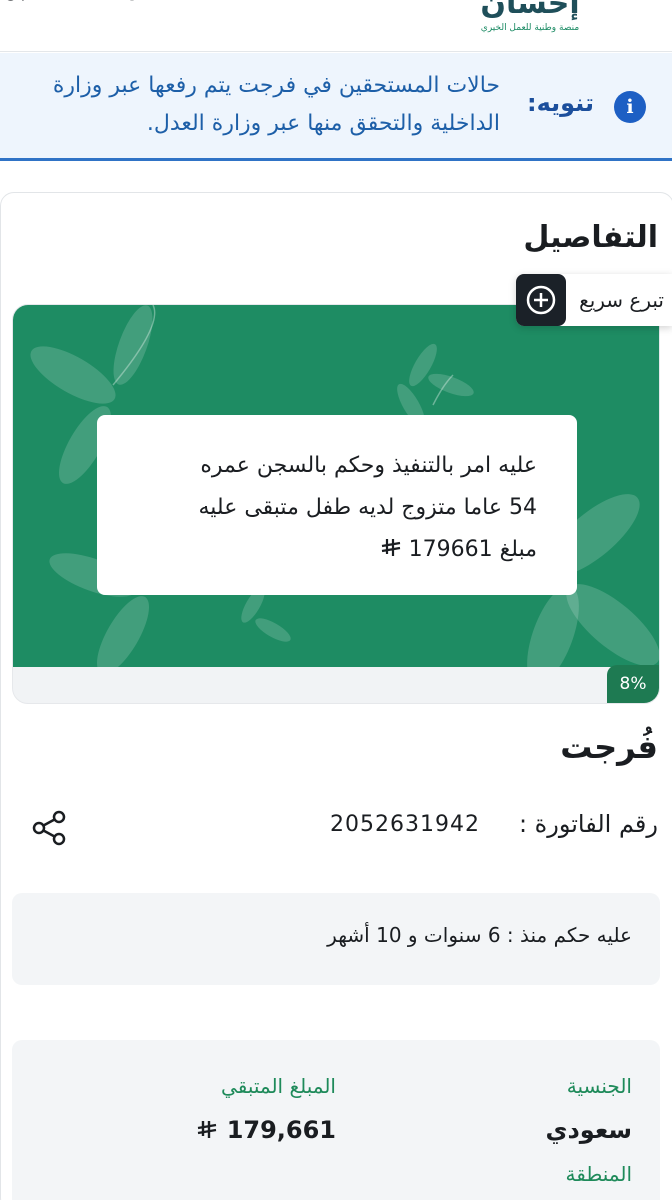 The width and height of the screenshot is (672, 1200). What do you see at coordinates (133, 5) in the screenshot?
I see `search-icon` at bounding box center [133, 5].